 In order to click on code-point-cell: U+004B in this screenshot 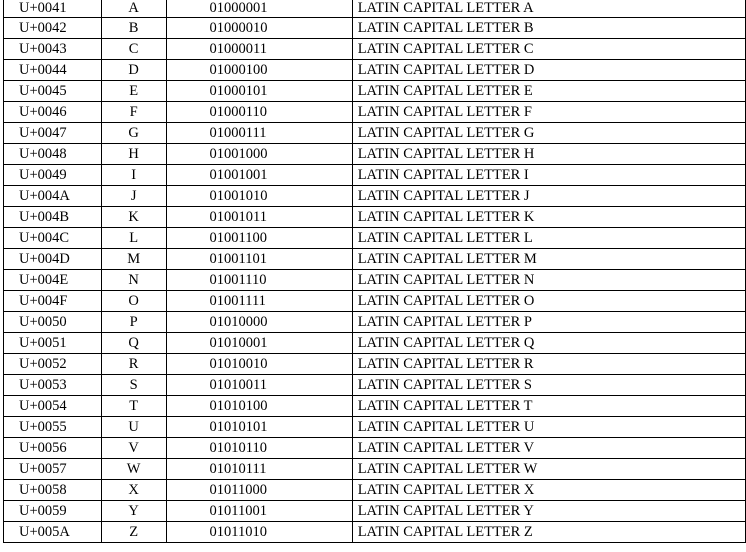, I will do `click(52, 217)`.